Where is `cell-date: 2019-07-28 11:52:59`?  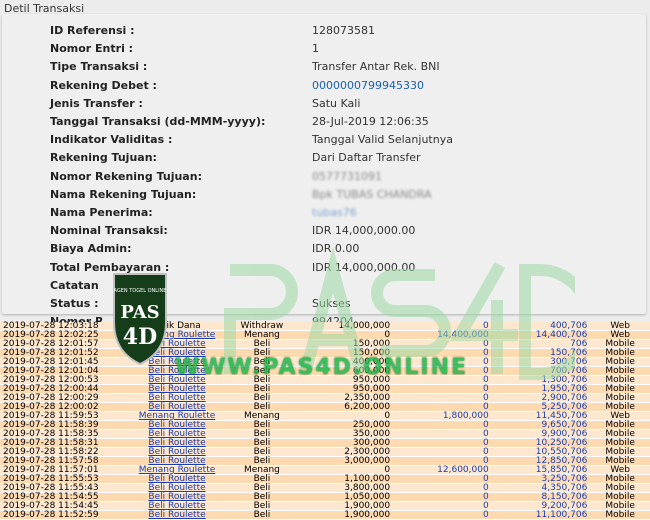
cell-date: 2019-07-28 11:52:59 is located at coordinates (62, 515).